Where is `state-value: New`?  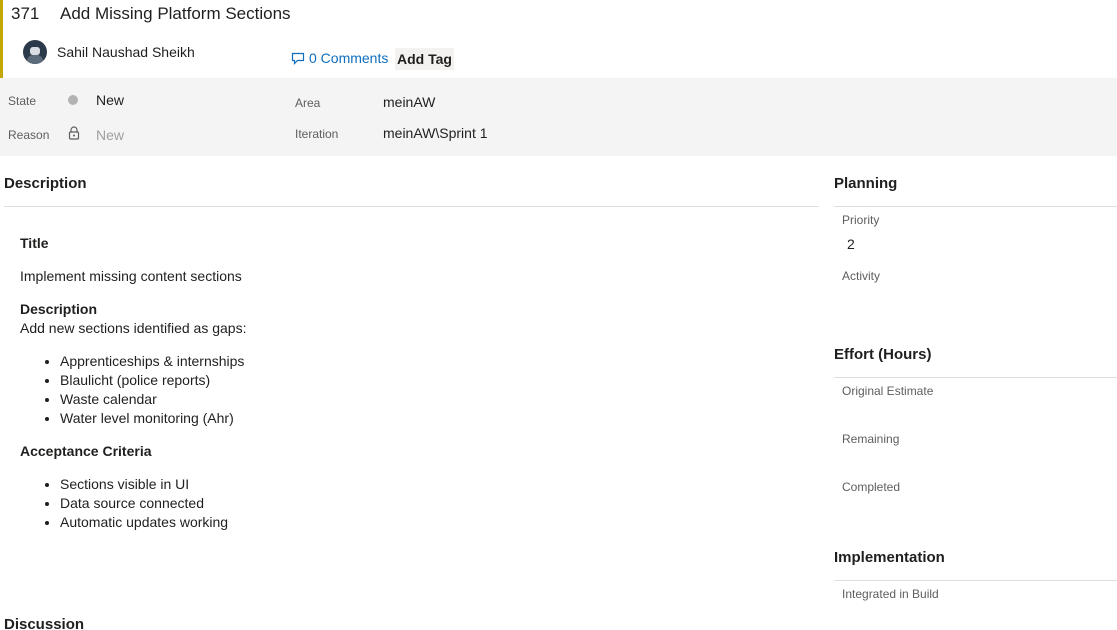 state-value: New is located at coordinates (110, 100).